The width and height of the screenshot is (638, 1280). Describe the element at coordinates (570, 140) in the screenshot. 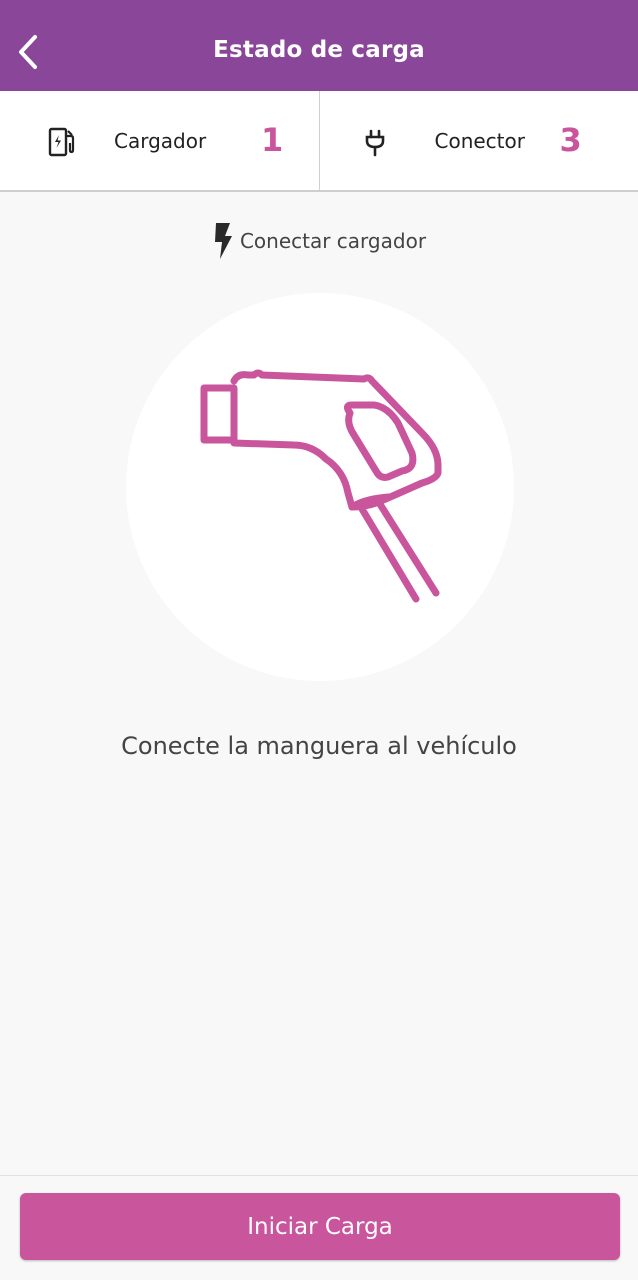

I see `connector-number: 3` at that location.